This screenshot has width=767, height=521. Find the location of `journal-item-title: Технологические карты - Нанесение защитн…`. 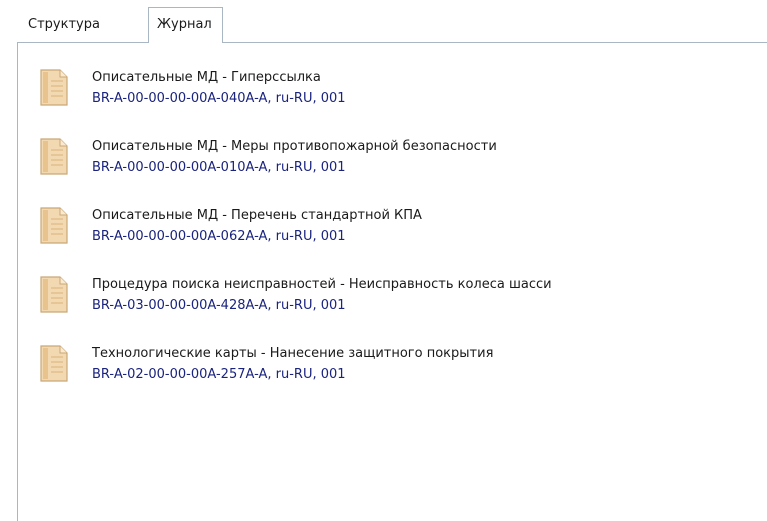

journal-item-title: Технологические карты - Нанесение защитн… is located at coordinates (293, 353).